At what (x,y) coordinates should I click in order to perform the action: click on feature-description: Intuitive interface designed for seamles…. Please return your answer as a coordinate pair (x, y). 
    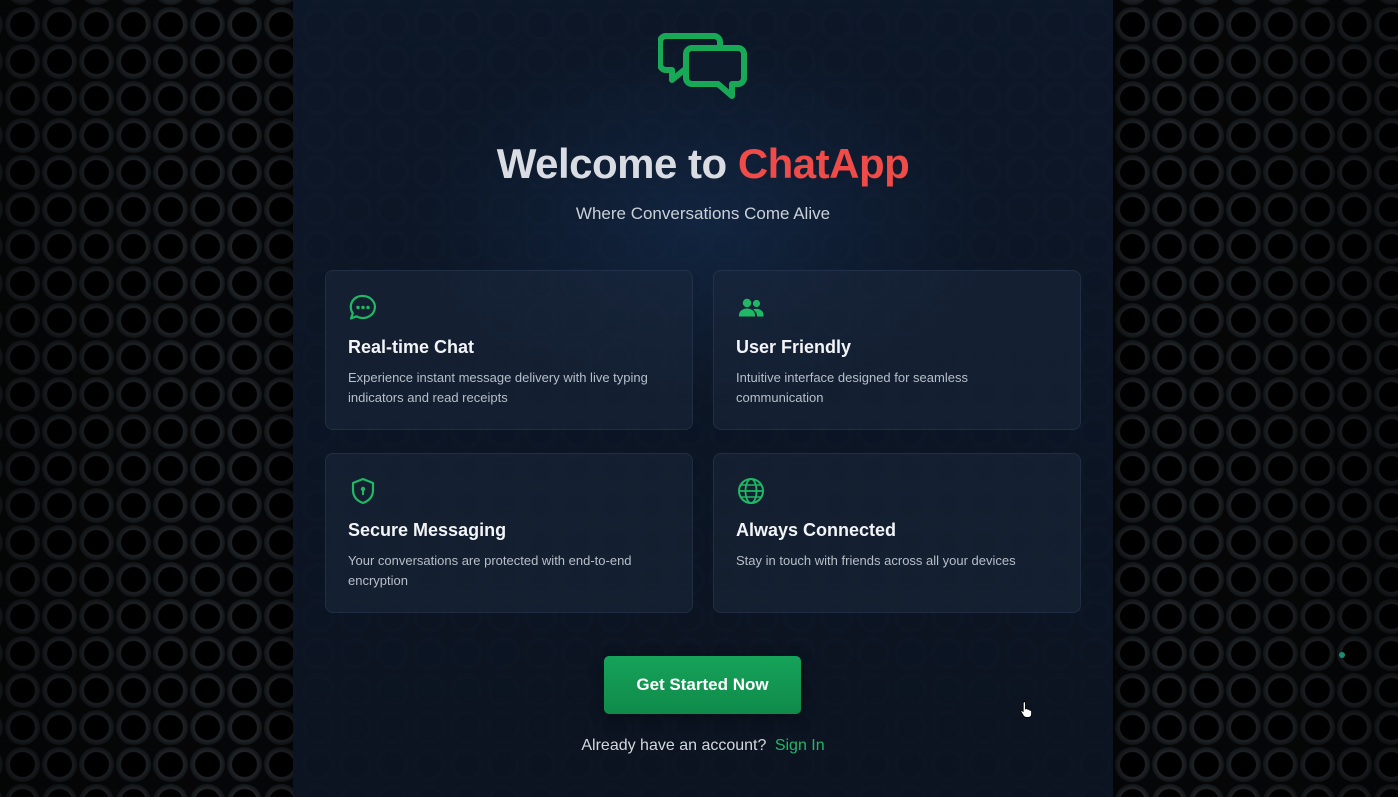
    Looking at the image, I should click on (852, 387).